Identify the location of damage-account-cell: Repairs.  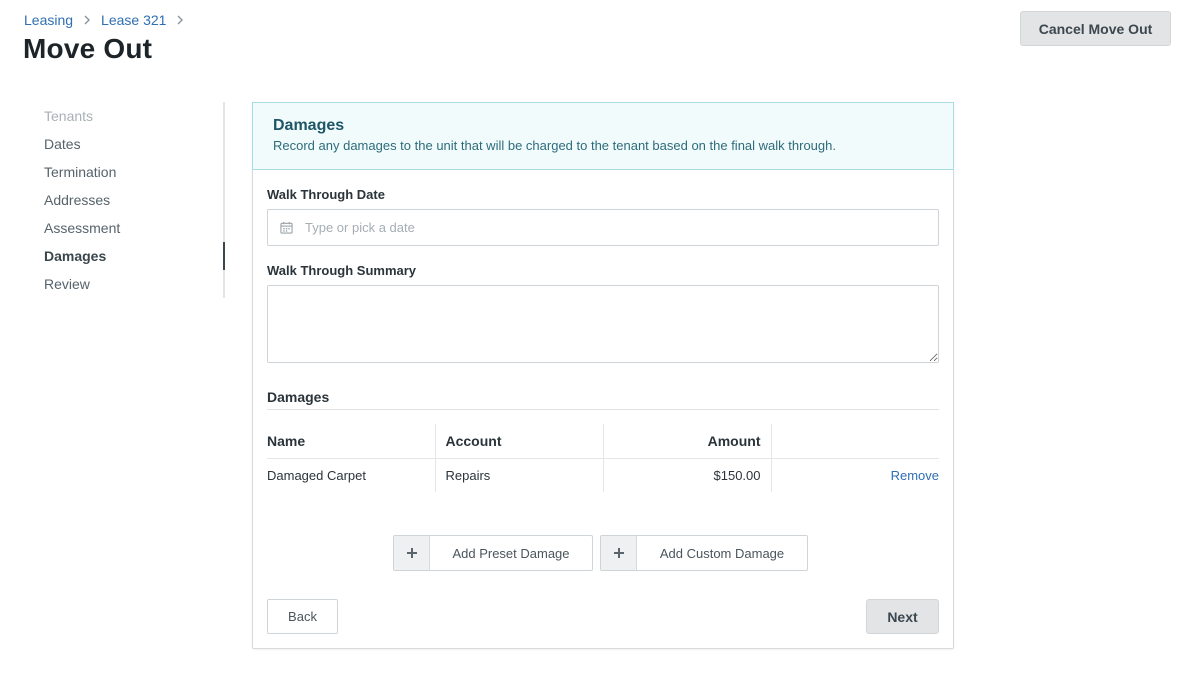
(519, 475).